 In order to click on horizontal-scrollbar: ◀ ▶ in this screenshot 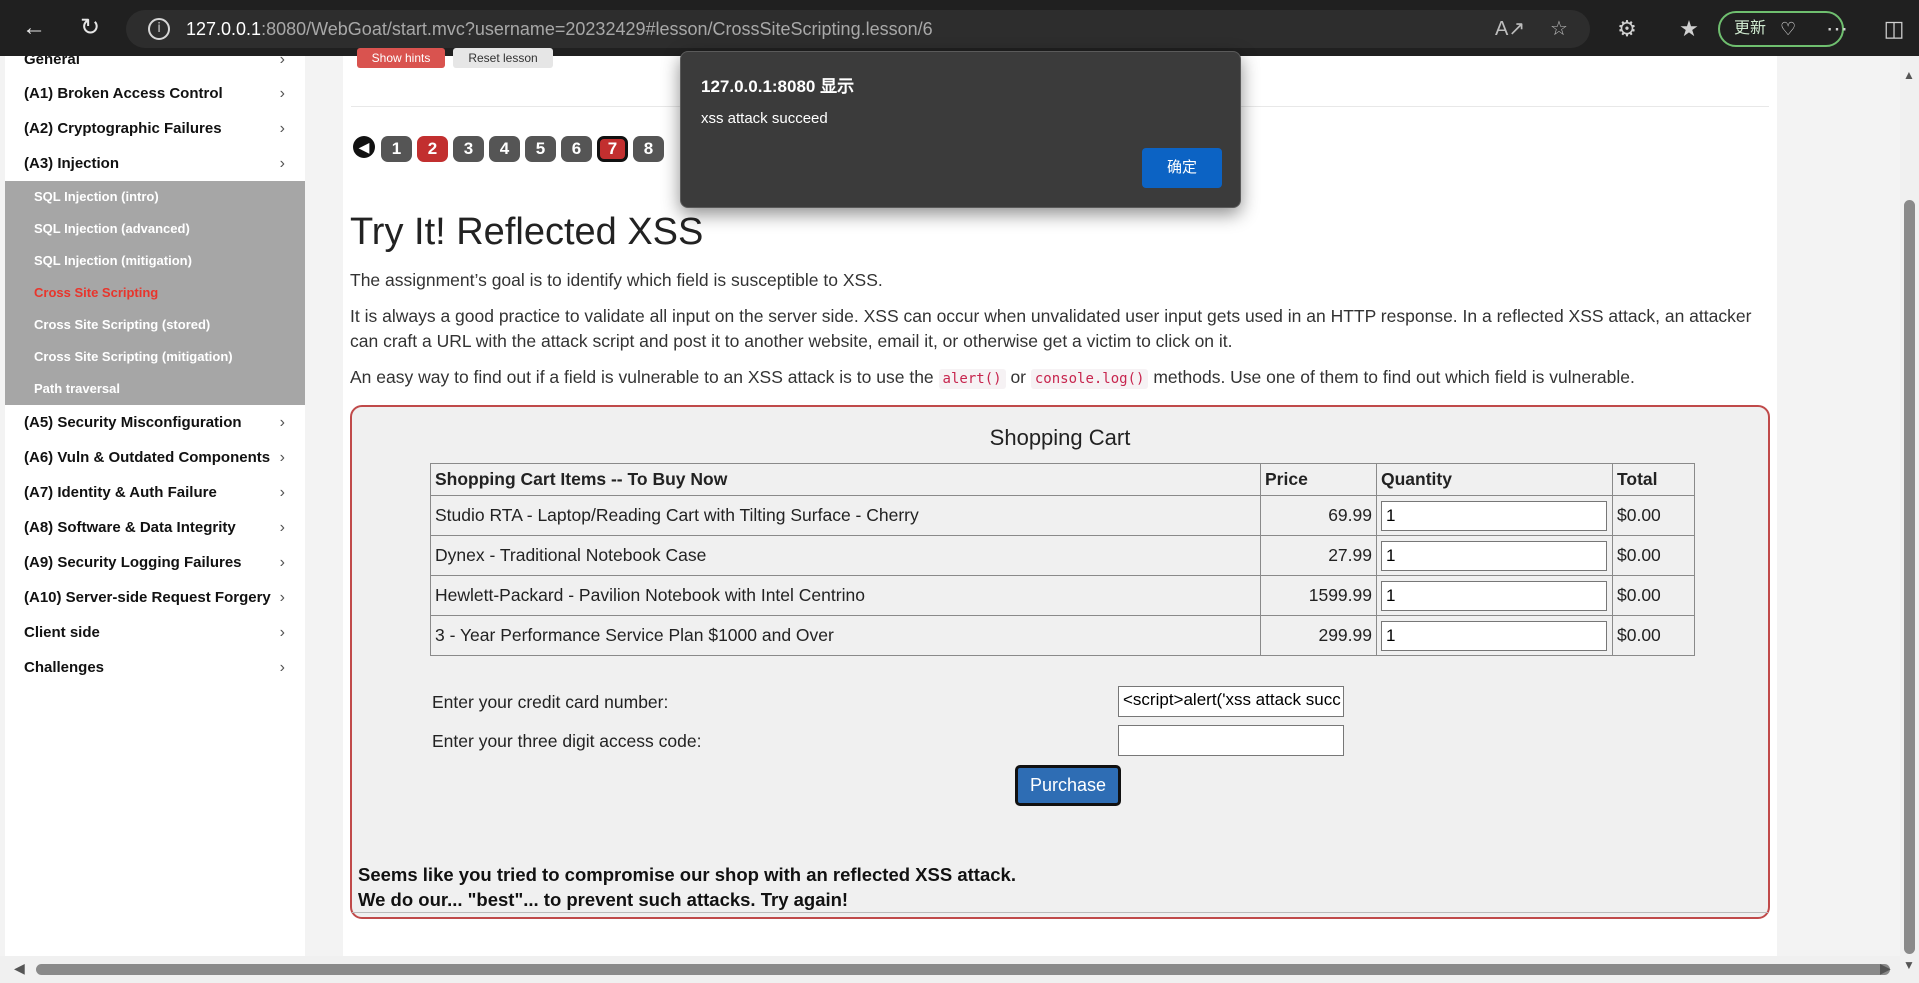, I will do `click(950, 969)`.